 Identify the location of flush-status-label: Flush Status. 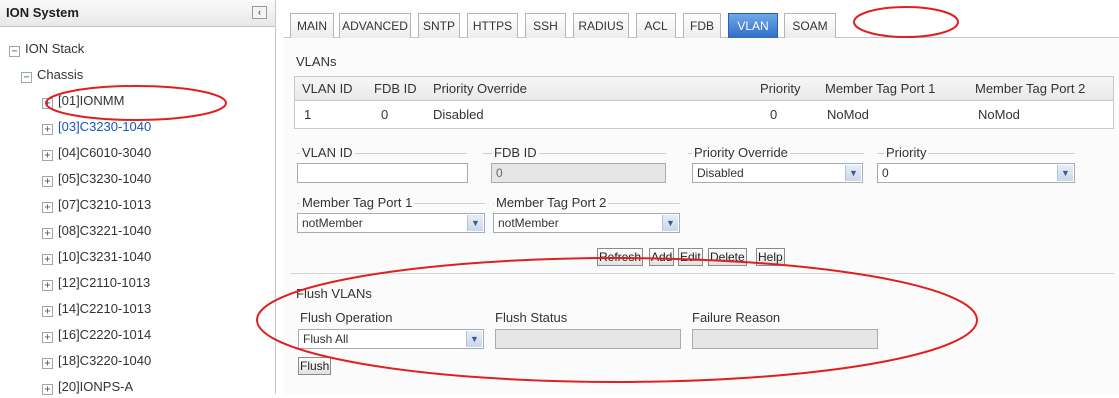
(531, 317).